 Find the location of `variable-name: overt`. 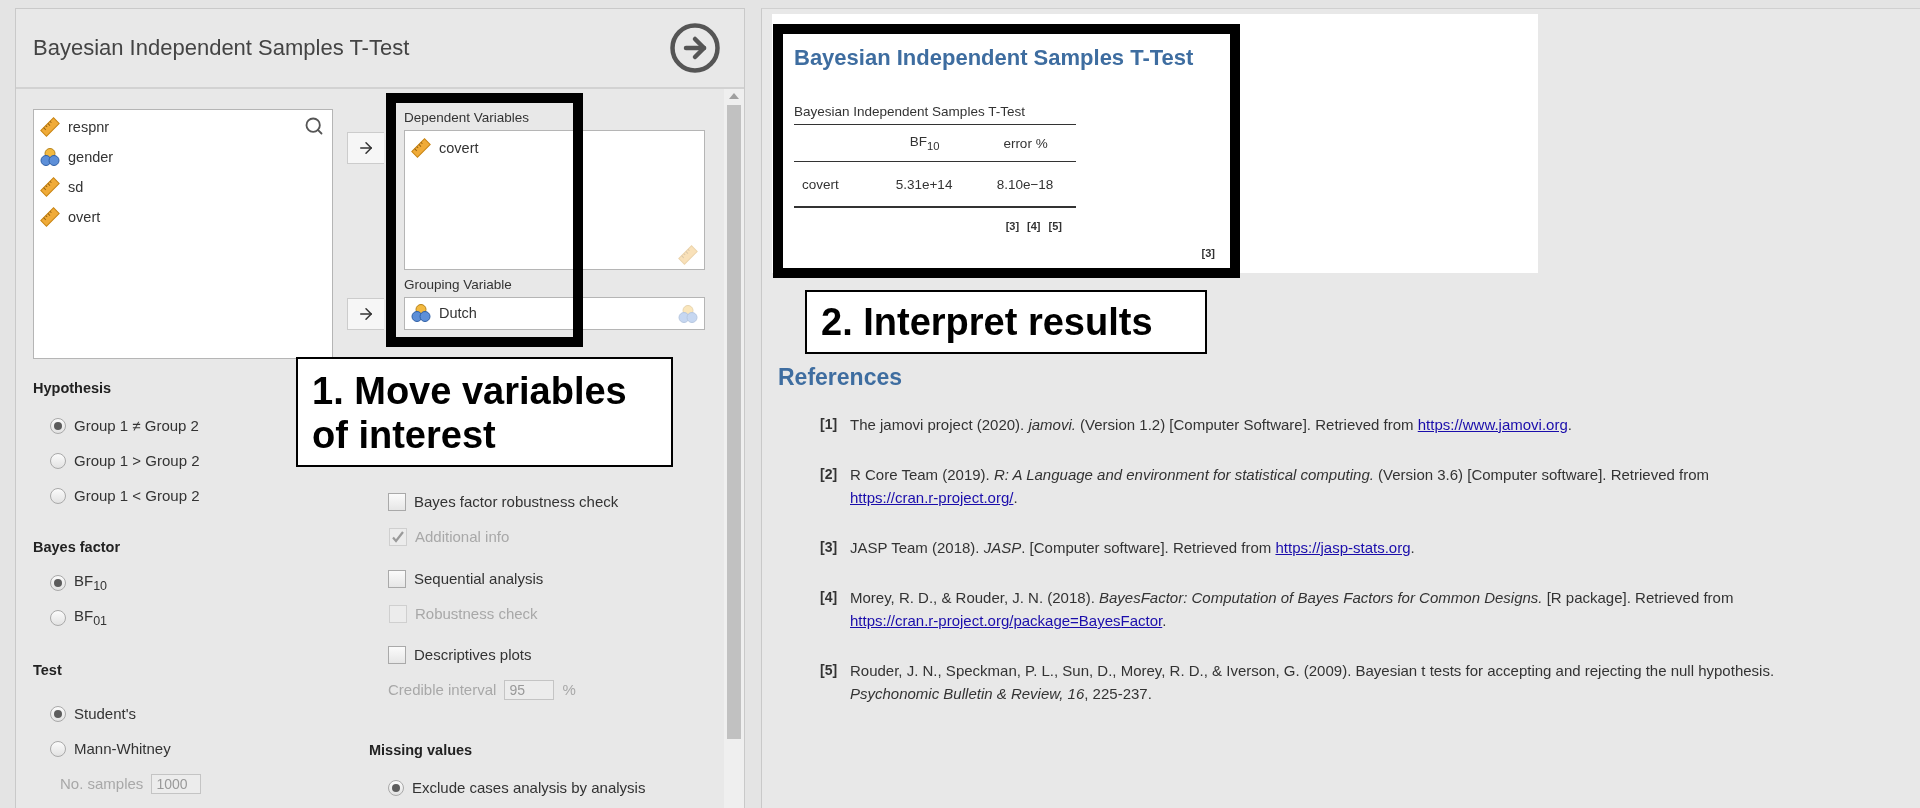

variable-name: overt is located at coordinates (84, 217).